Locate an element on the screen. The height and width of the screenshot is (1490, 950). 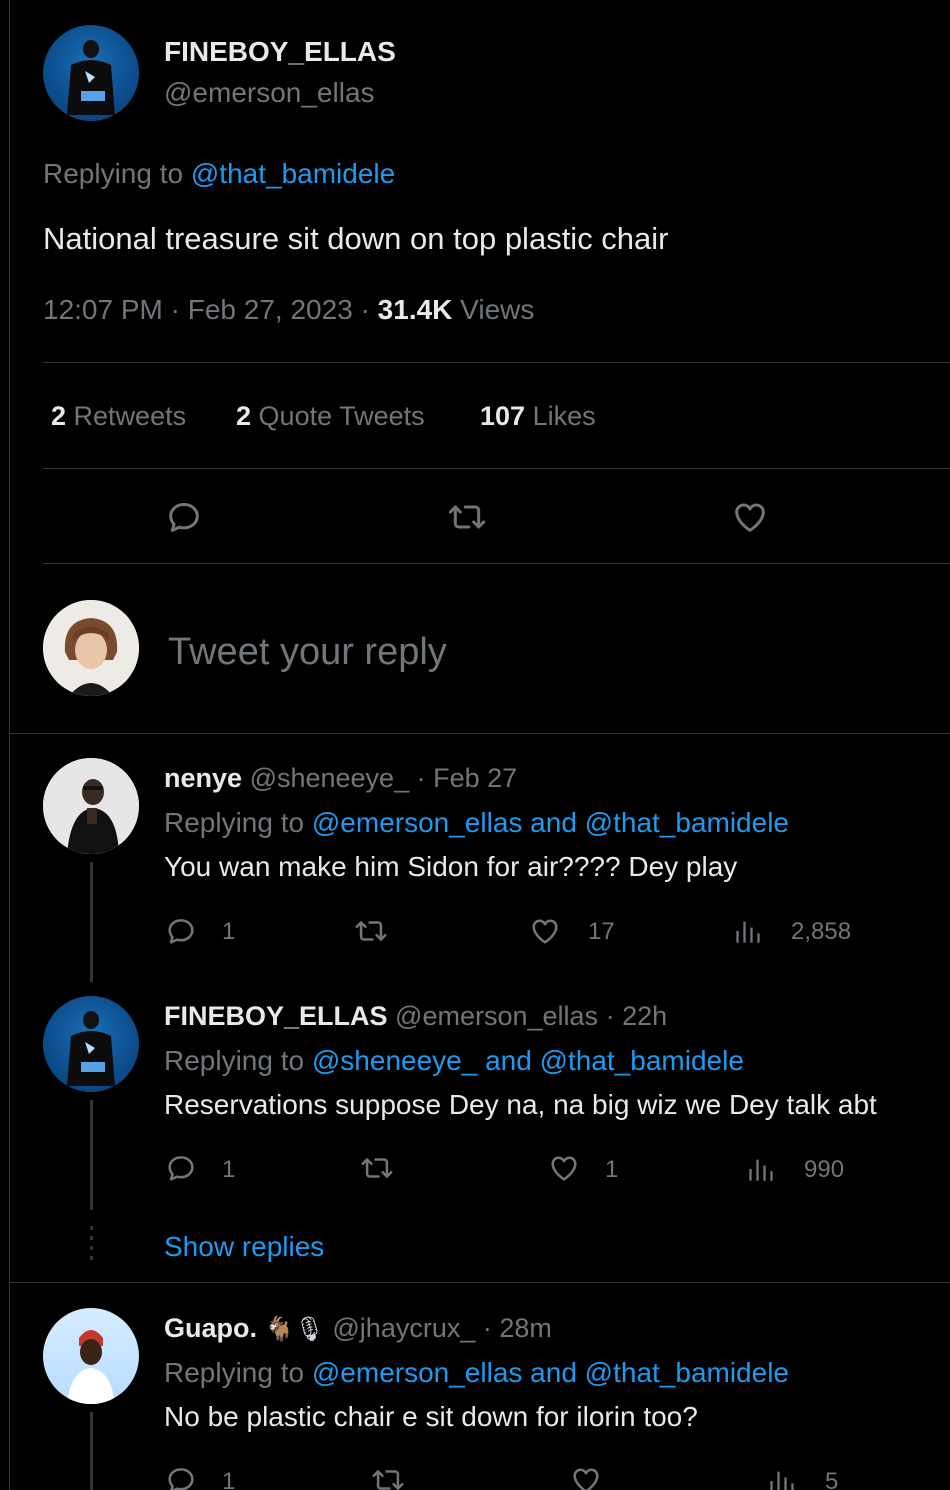
avatar-nenye is located at coordinates (91, 806).